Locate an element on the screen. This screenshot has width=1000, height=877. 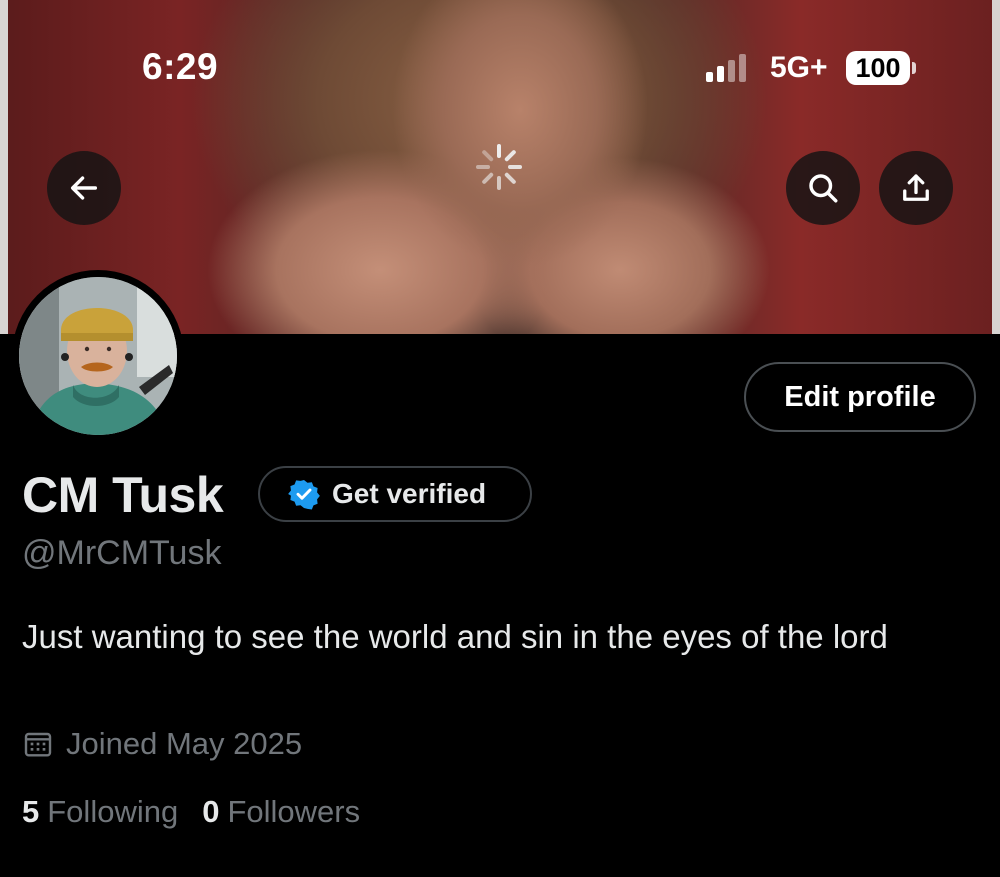
get-verified-button: Get verified is located at coordinates (395, 494).